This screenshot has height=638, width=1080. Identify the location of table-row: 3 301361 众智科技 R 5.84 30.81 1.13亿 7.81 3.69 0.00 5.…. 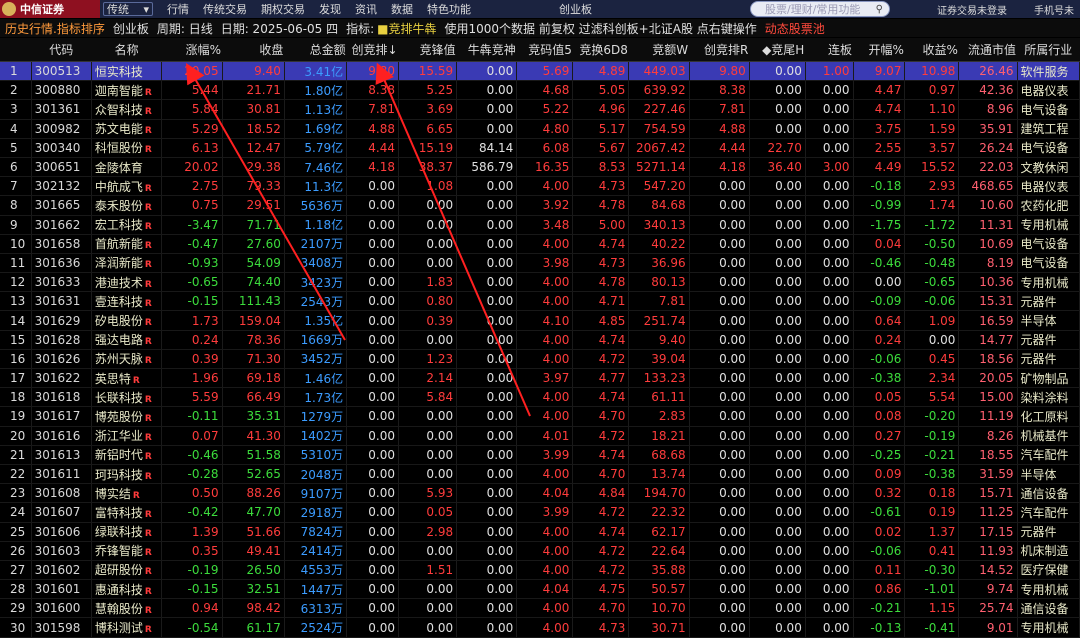
(540, 109).